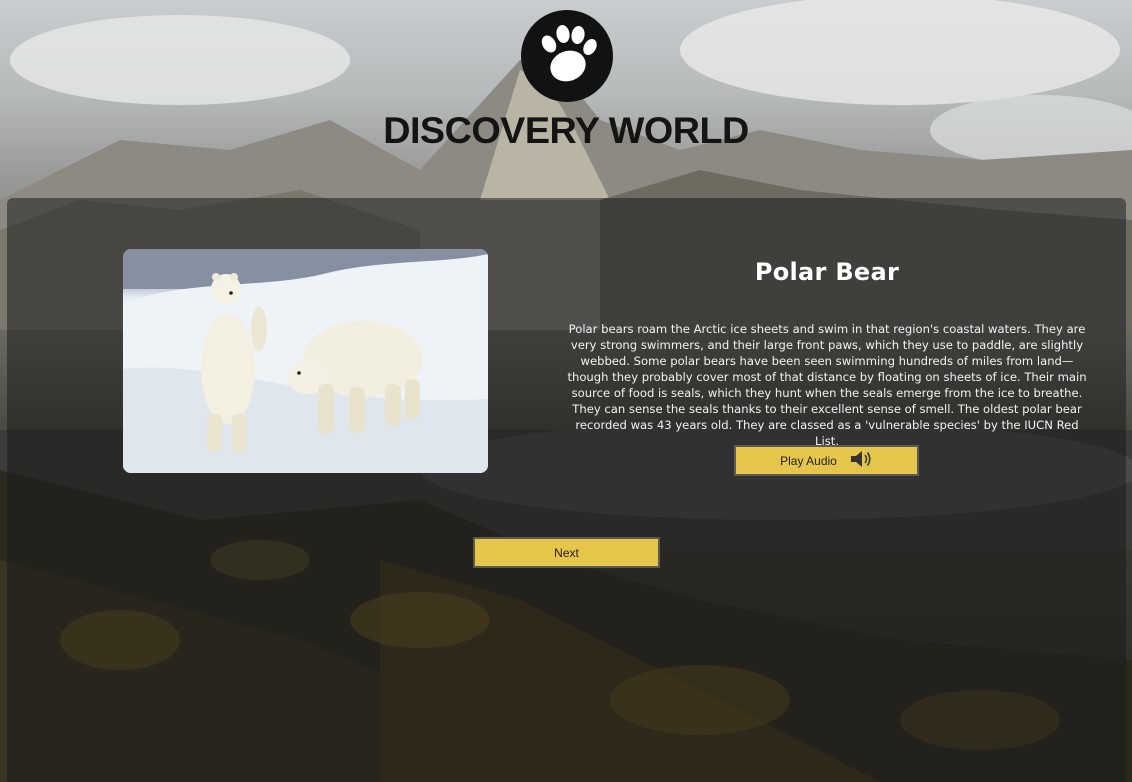  Describe the element at coordinates (566, 130) in the screenshot. I see `brand-name: DISCOVERY WORLD` at that location.